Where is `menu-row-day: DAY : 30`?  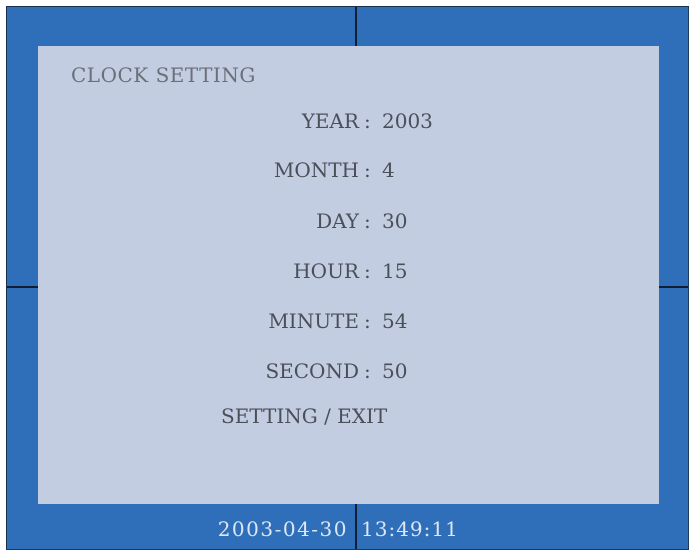
menu-row-day: DAY : 30 is located at coordinates (348, 224).